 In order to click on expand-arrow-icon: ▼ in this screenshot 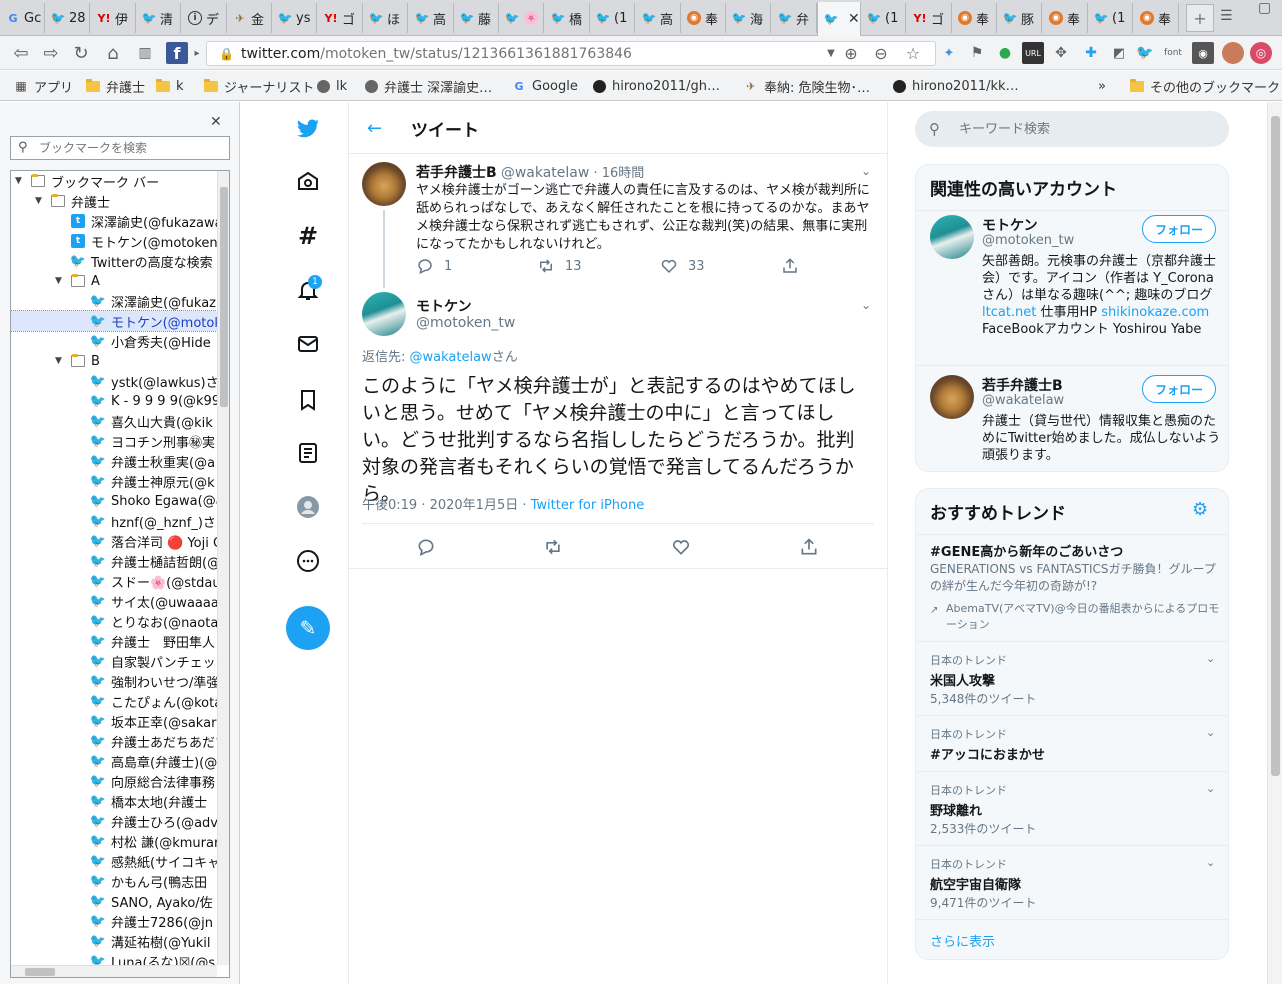, I will do `click(62, 361)`.